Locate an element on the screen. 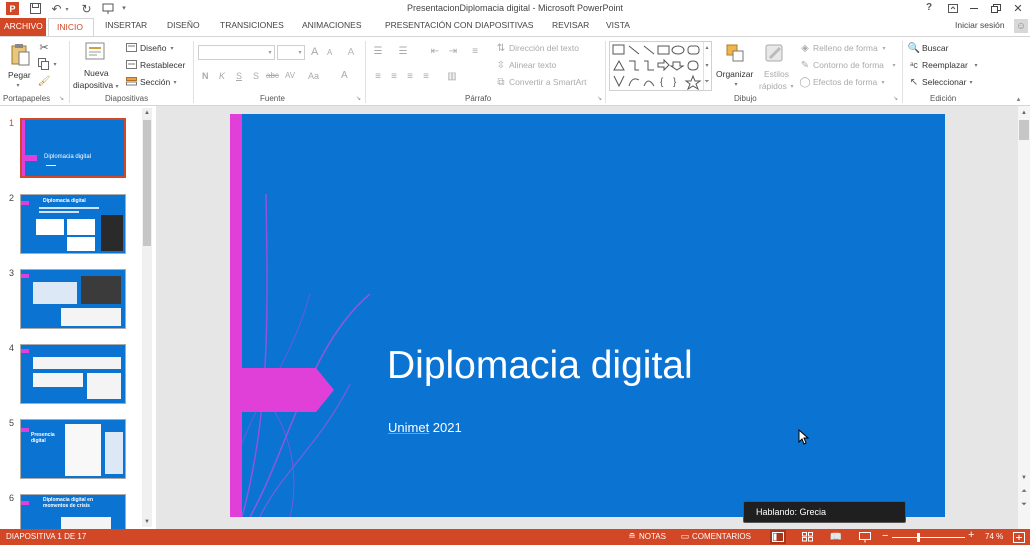  next-slide-icon: ⏷ is located at coordinates (1024, 505).